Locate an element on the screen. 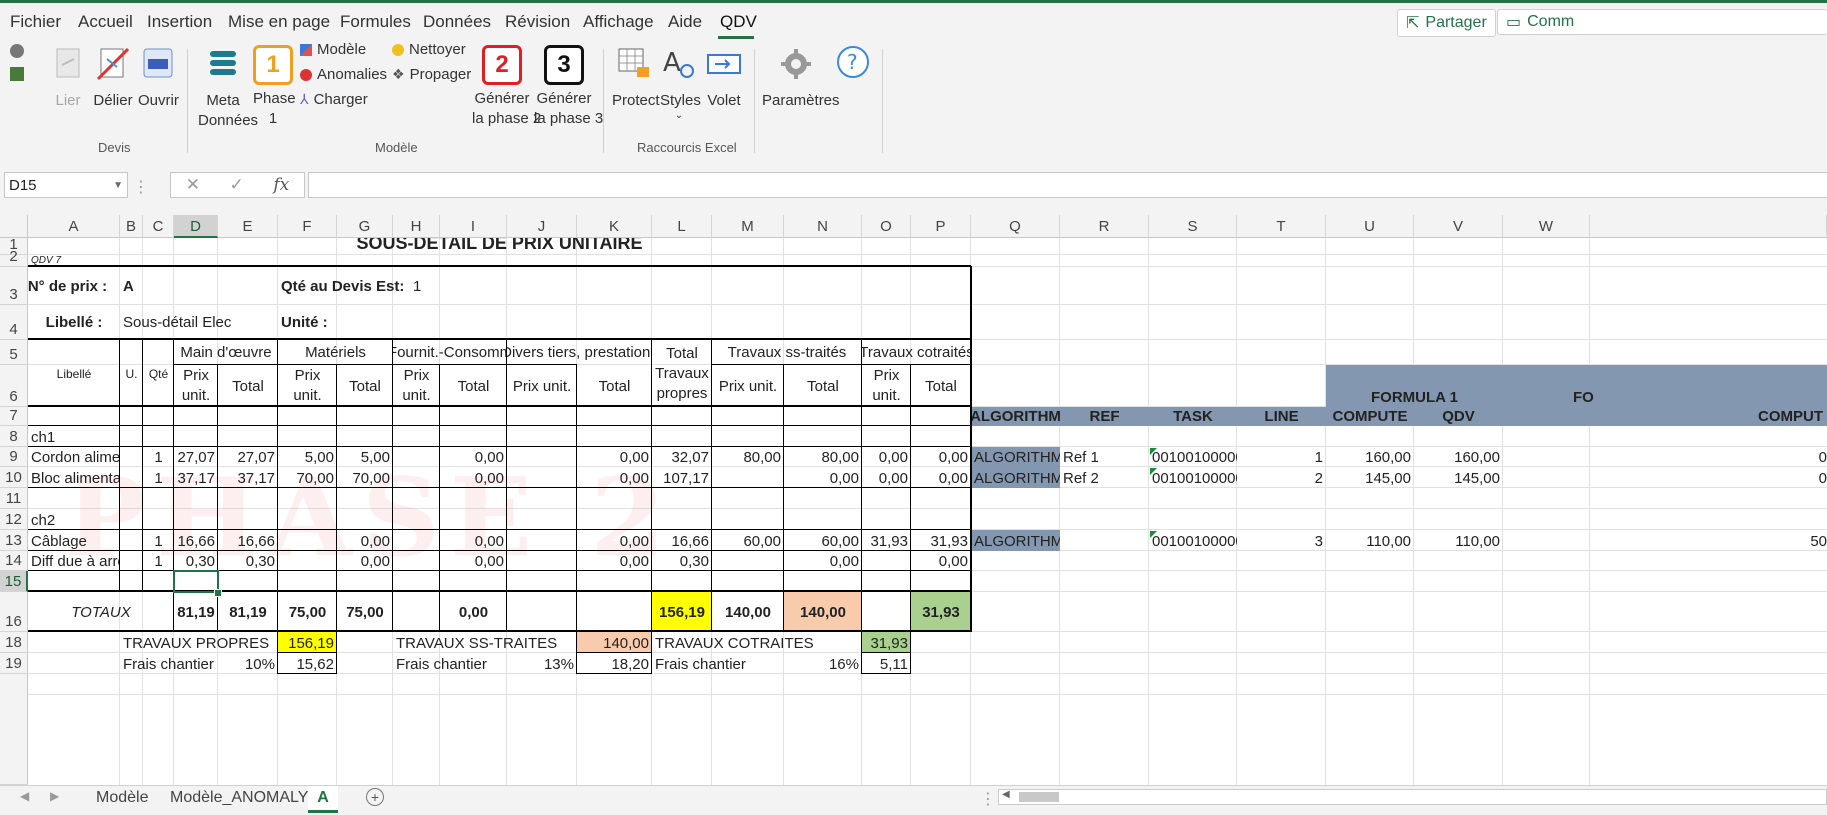 Image resolution: width=1827 pixels, height=815 pixels. row-header-3: 3 is located at coordinates (14, 286).